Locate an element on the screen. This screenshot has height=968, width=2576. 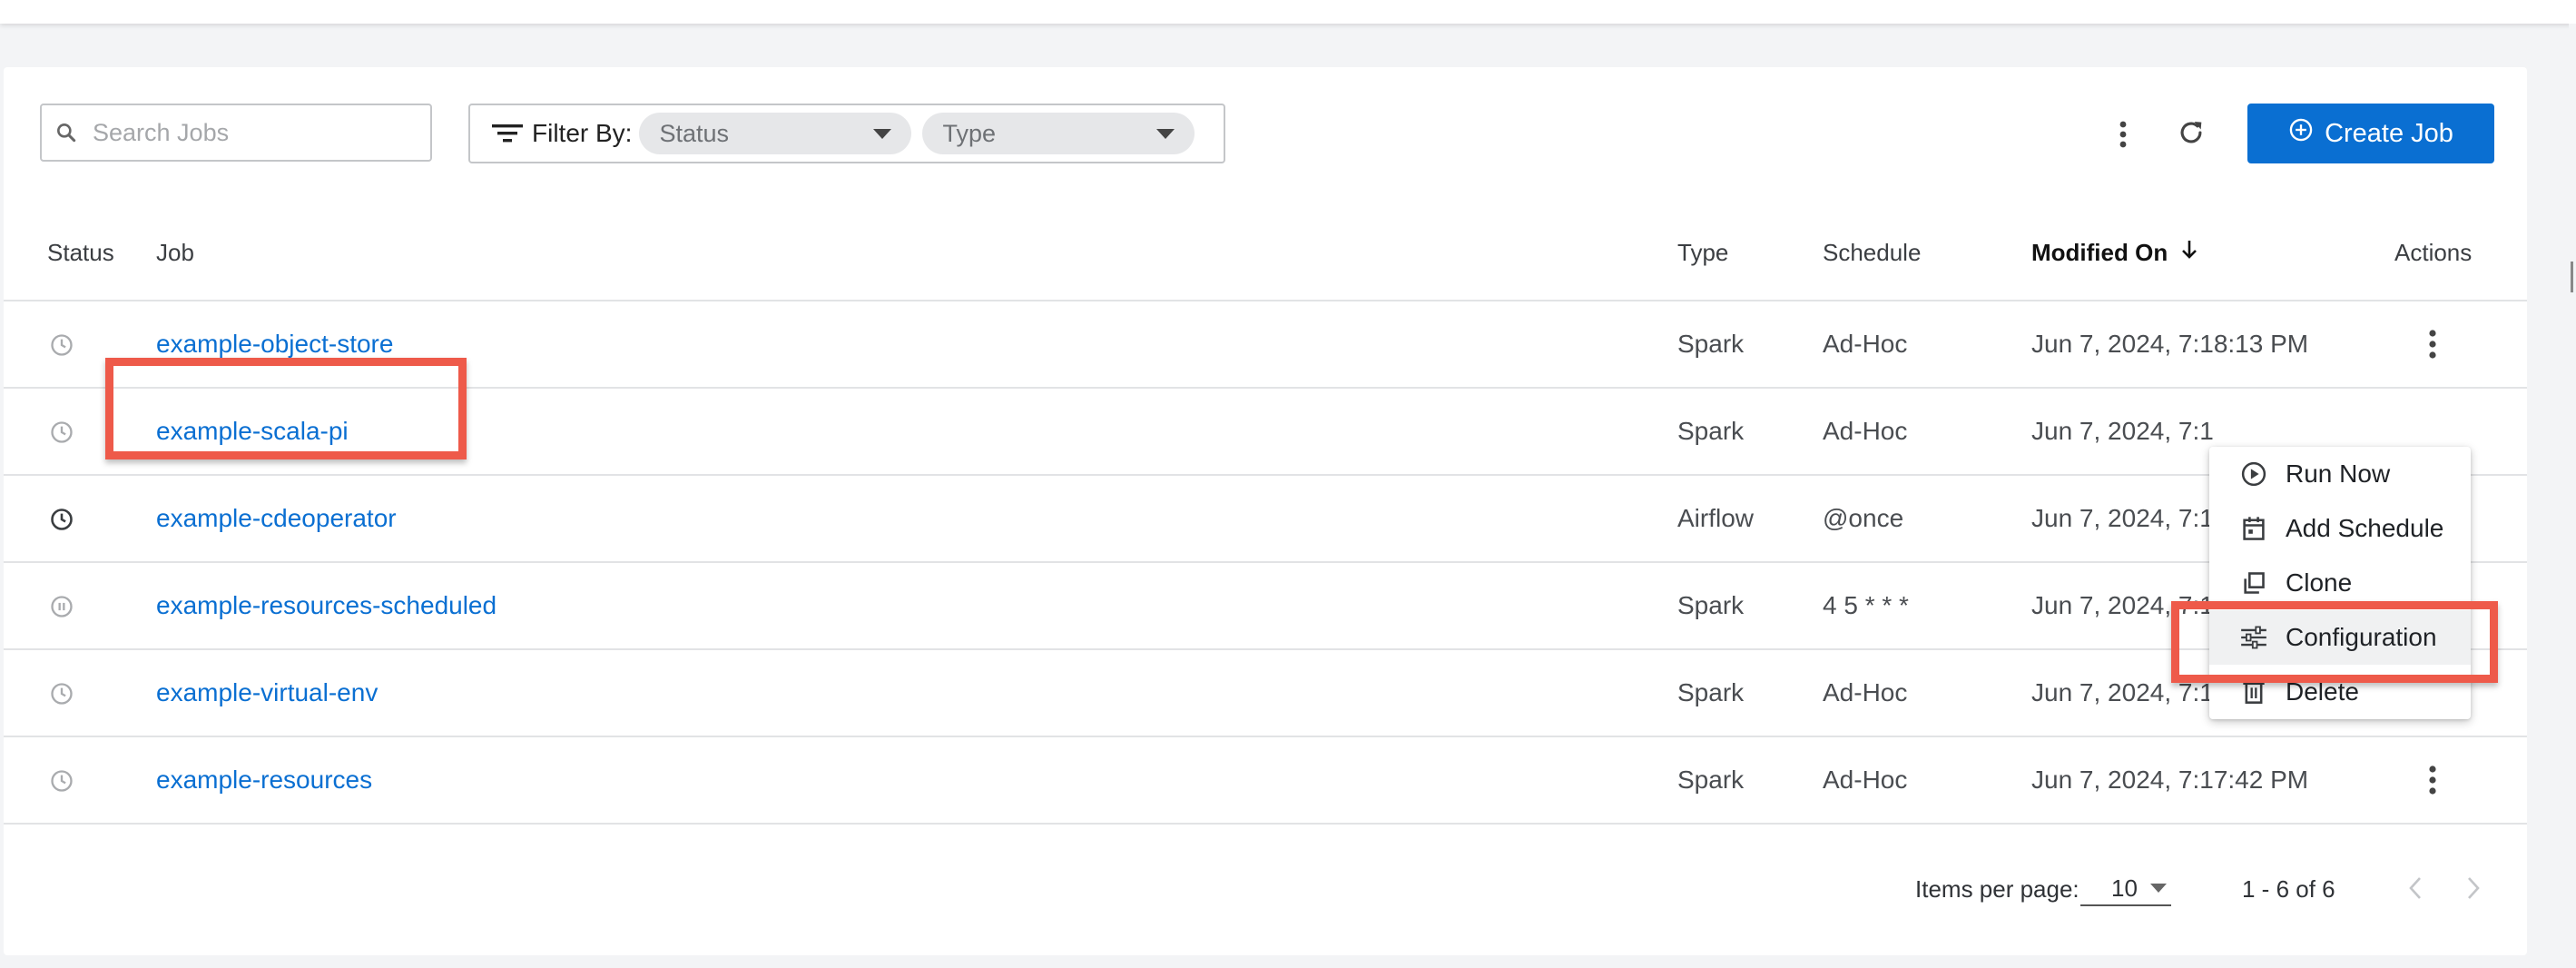
table-bottom-divider is located at coordinates (1265, 824).